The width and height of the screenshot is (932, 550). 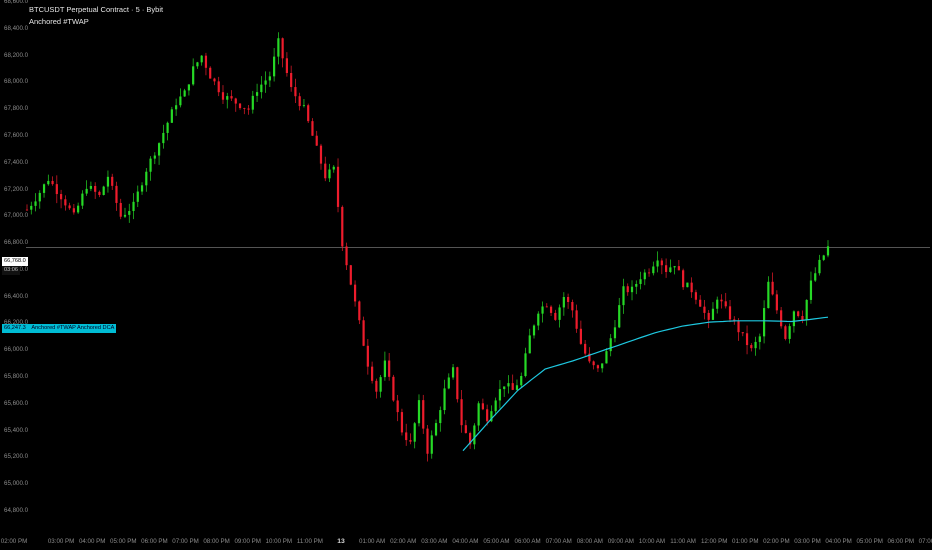 What do you see at coordinates (123, 541) in the screenshot?
I see `x-tick-label: 05:00 PM` at bounding box center [123, 541].